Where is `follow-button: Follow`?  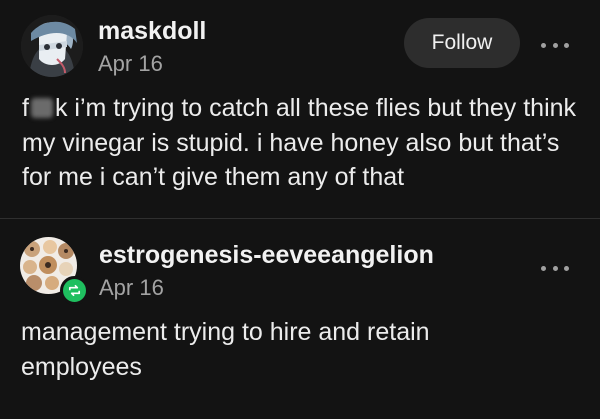
follow-button: Follow is located at coordinates (462, 43).